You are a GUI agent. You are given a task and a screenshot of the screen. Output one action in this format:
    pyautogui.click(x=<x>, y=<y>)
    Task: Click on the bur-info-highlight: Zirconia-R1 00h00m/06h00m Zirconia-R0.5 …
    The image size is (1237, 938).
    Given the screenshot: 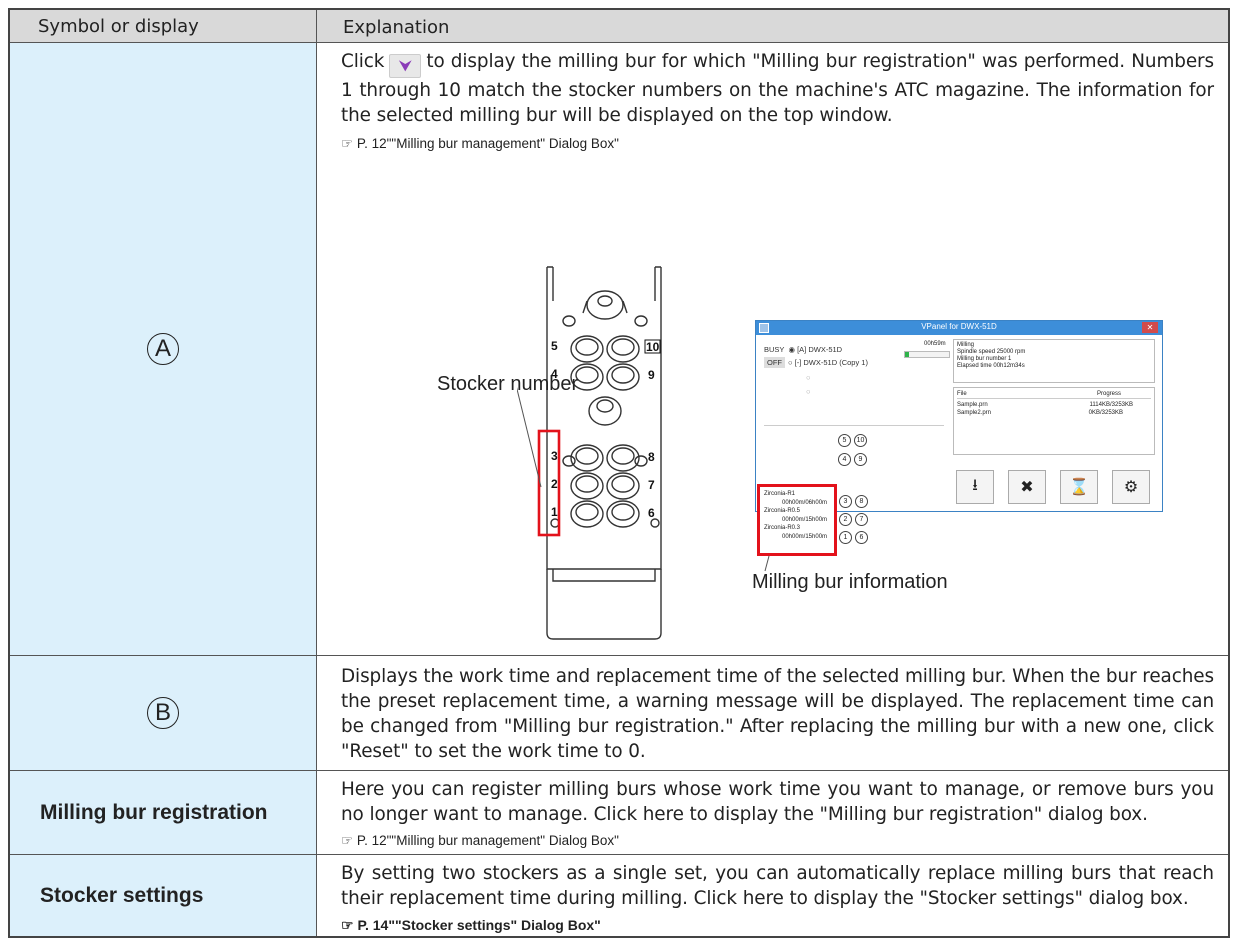 What is the action you would take?
    pyautogui.click(x=797, y=520)
    